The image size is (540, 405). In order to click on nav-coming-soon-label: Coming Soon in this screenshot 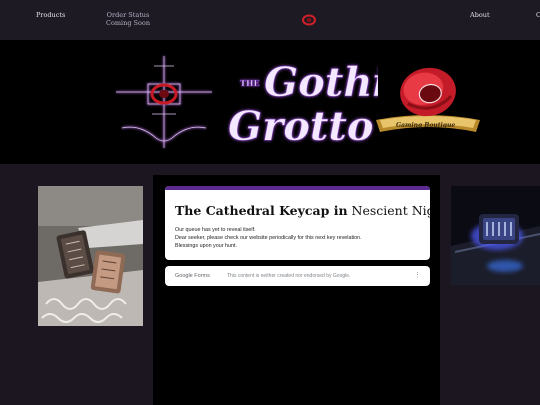, I will do `click(128, 23)`.